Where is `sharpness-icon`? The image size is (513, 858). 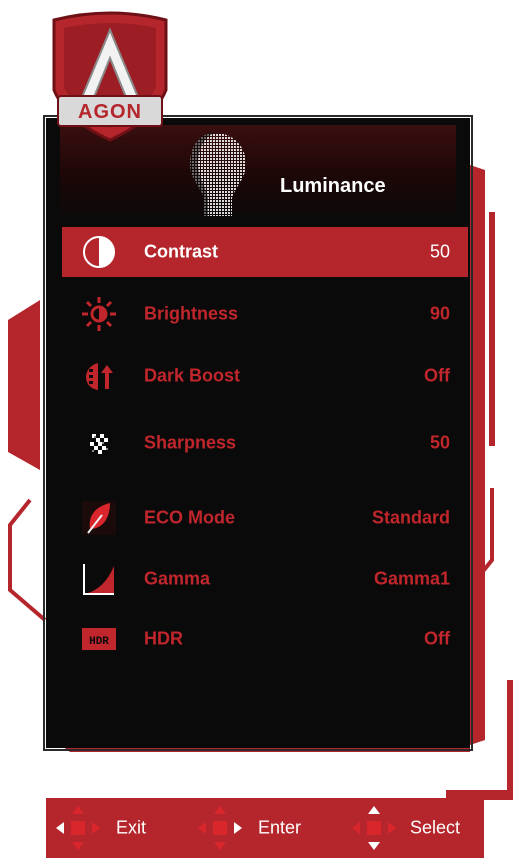 sharpness-icon is located at coordinates (99, 444).